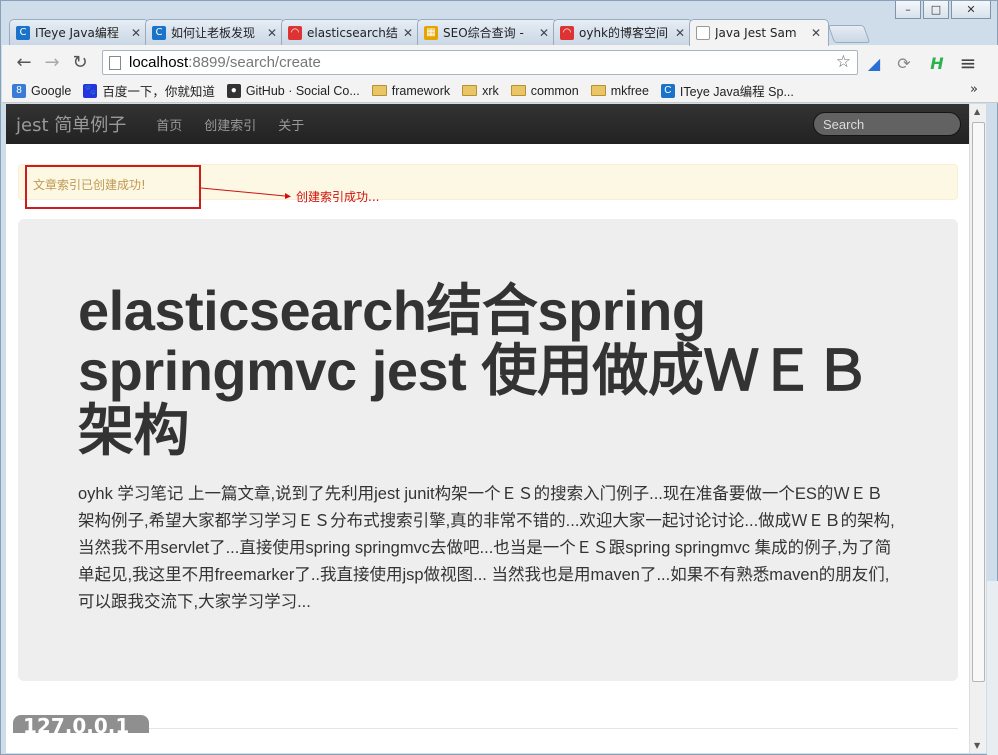  Describe the element at coordinates (904, 63) in the screenshot. I see `sync-icon: ⟳` at that location.